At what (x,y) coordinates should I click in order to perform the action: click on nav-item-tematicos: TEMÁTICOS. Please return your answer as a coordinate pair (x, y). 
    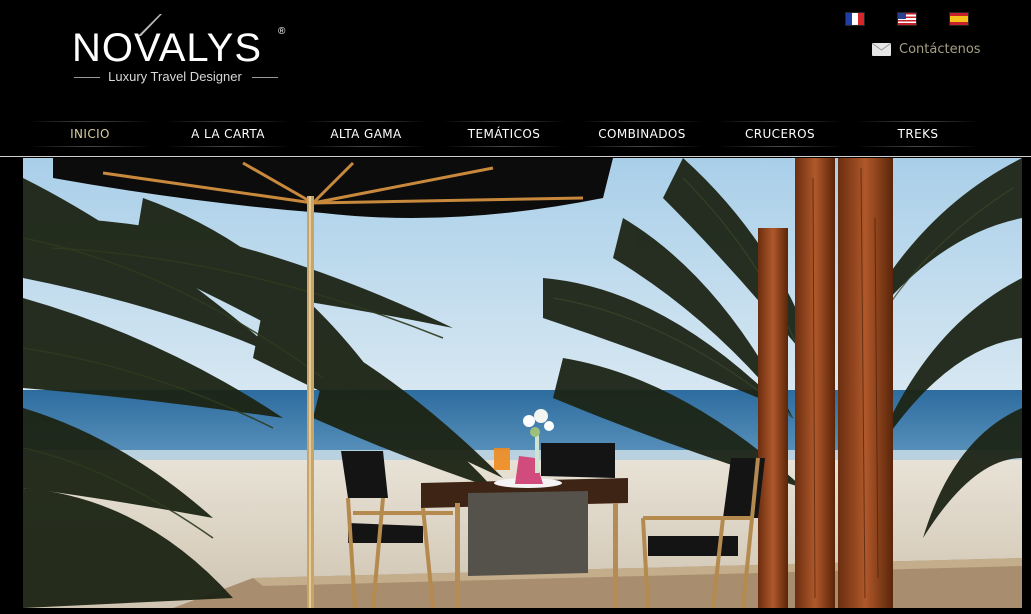
    Looking at the image, I should click on (504, 134).